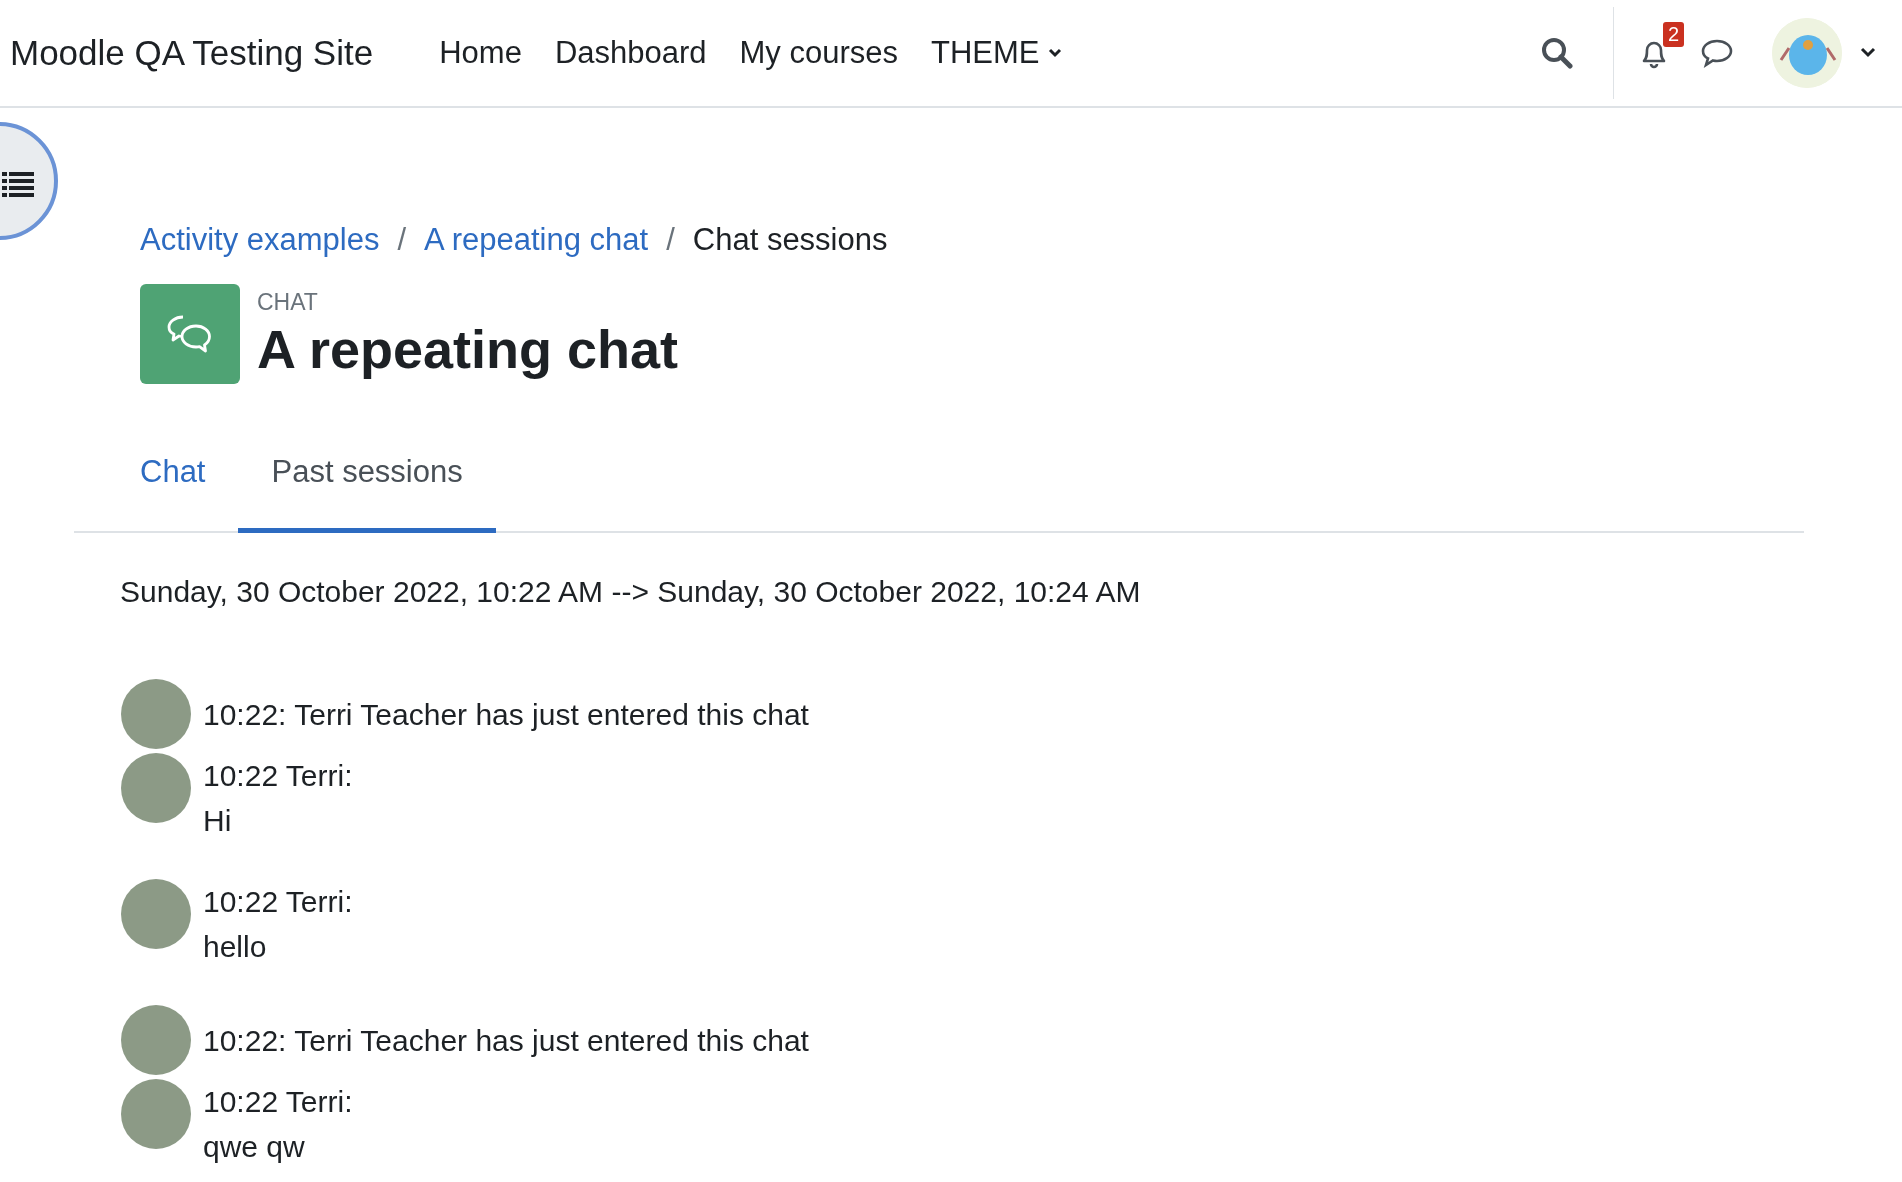 The height and width of the screenshot is (1182, 1902). I want to click on speech-bubble-icon, so click(1717, 53).